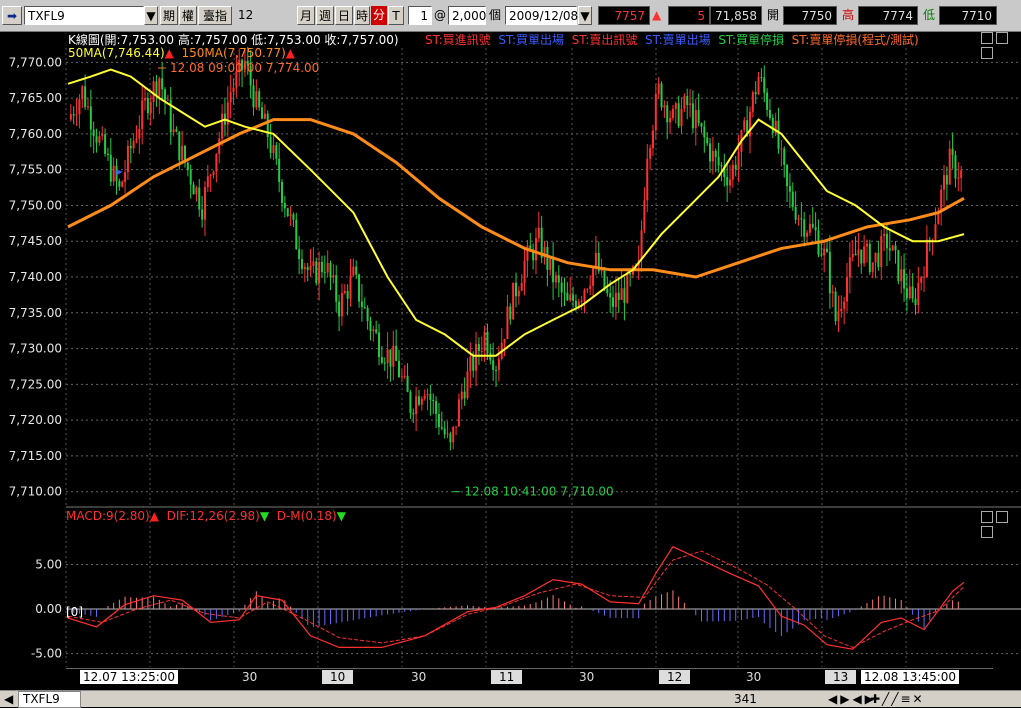 The height and width of the screenshot is (708, 1021). Describe the element at coordinates (987, 517) in the screenshot. I see `macd-minimize-icon` at that location.